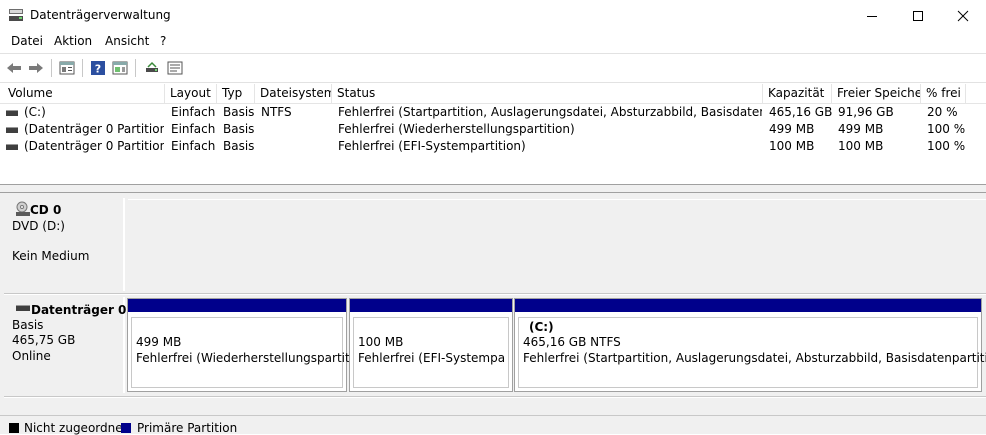  Describe the element at coordinates (126, 428) in the screenshot. I see `legend-primary-swatch` at that location.